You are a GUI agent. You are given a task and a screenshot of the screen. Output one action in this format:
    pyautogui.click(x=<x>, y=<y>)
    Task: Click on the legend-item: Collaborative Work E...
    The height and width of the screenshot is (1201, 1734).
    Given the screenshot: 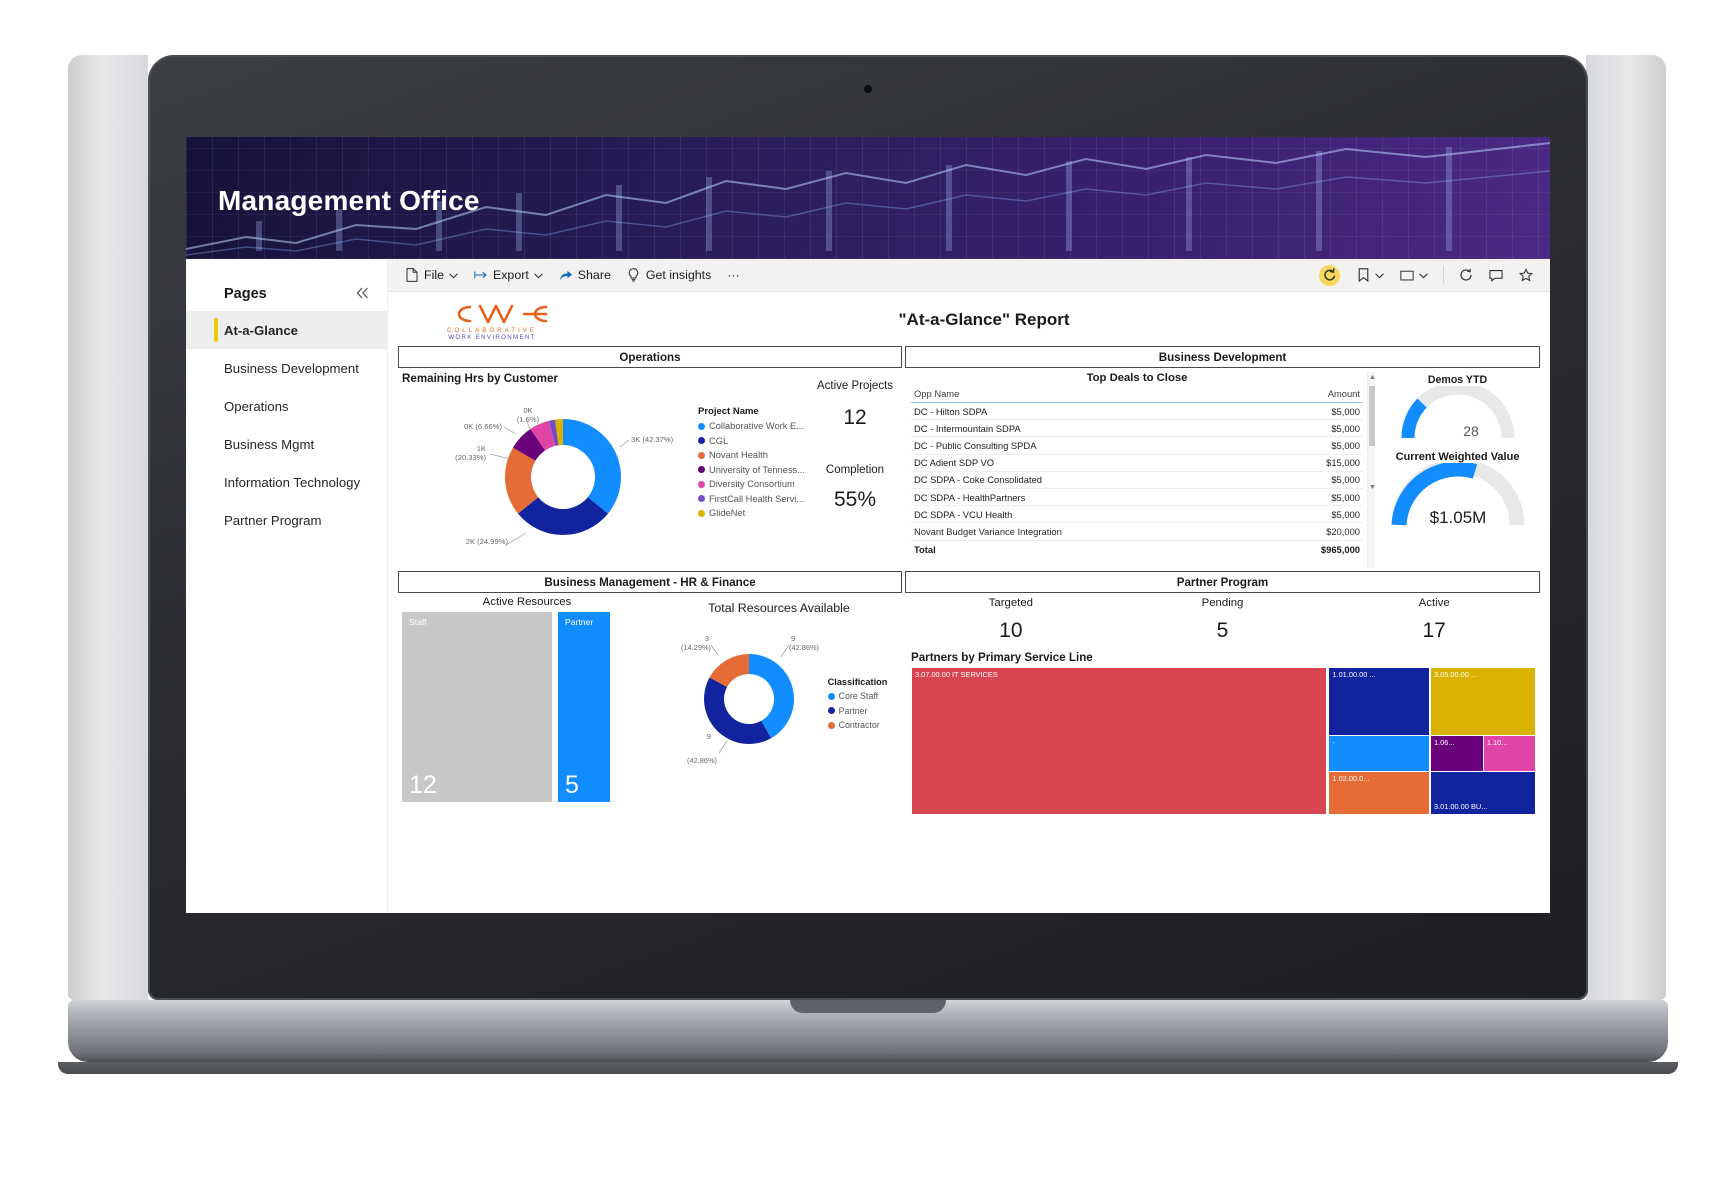 What is the action you would take?
    pyautogui.click(x=753, y=426)
    